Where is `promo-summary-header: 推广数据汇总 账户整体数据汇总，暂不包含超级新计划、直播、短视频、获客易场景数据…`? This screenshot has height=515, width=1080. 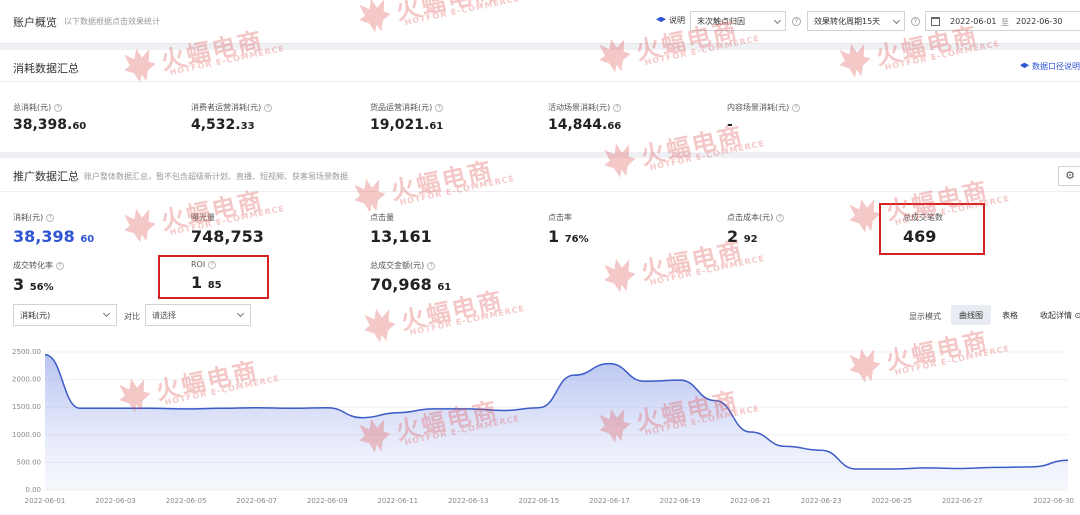 promo-summary-header: 推广数据汇总 账户整体数据汇总，暂不包含超级新计划、直播、短视频、获客易场景数据… is located at coordinates (540, 175).